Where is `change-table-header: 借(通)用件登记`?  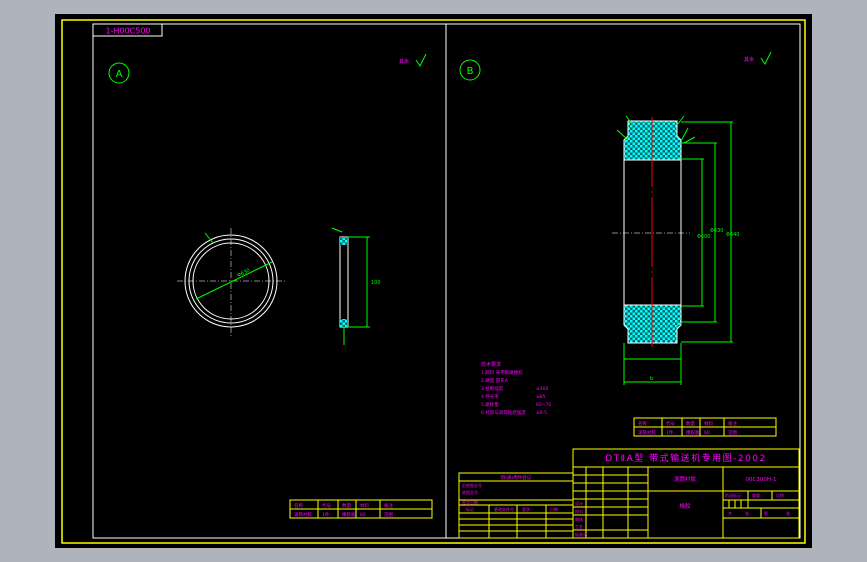 change-table-header: 借(通)用件登记 is located at coordinates (516, 477).